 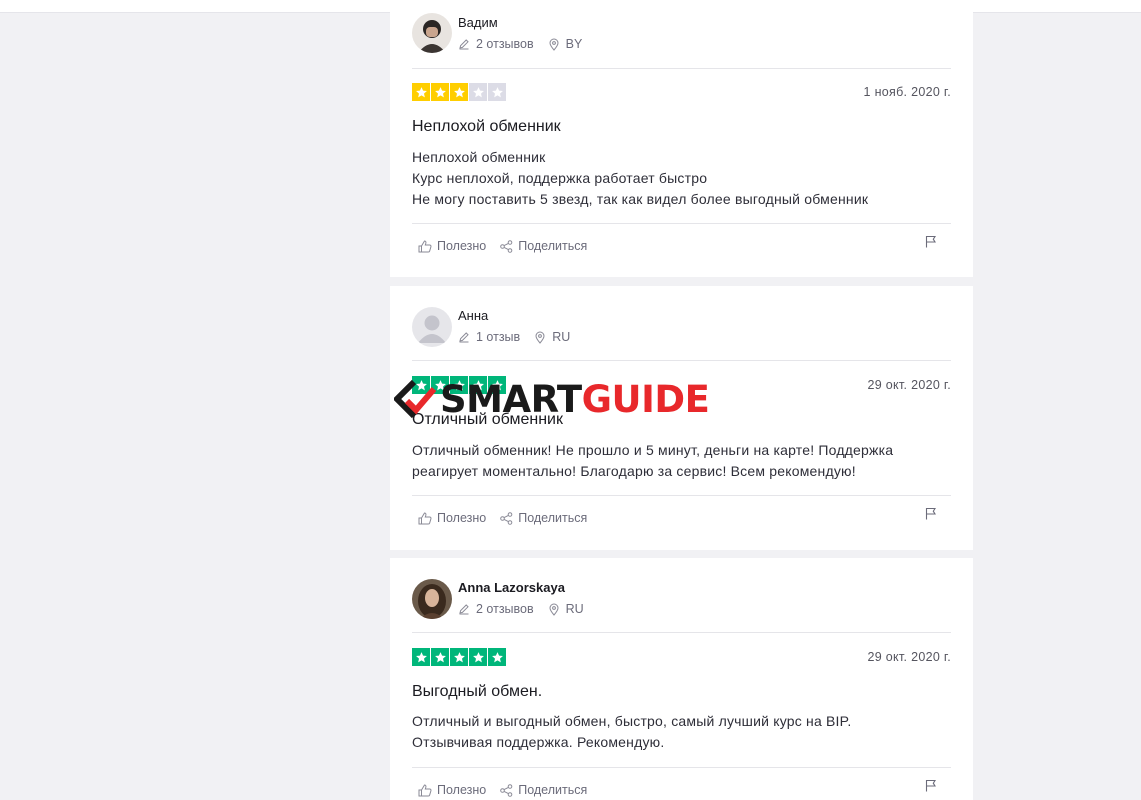 What do you see at coordinates (473, 315) in the screenshot?
I see `reviewer-name: Анна` at bounding box center [473, 315].